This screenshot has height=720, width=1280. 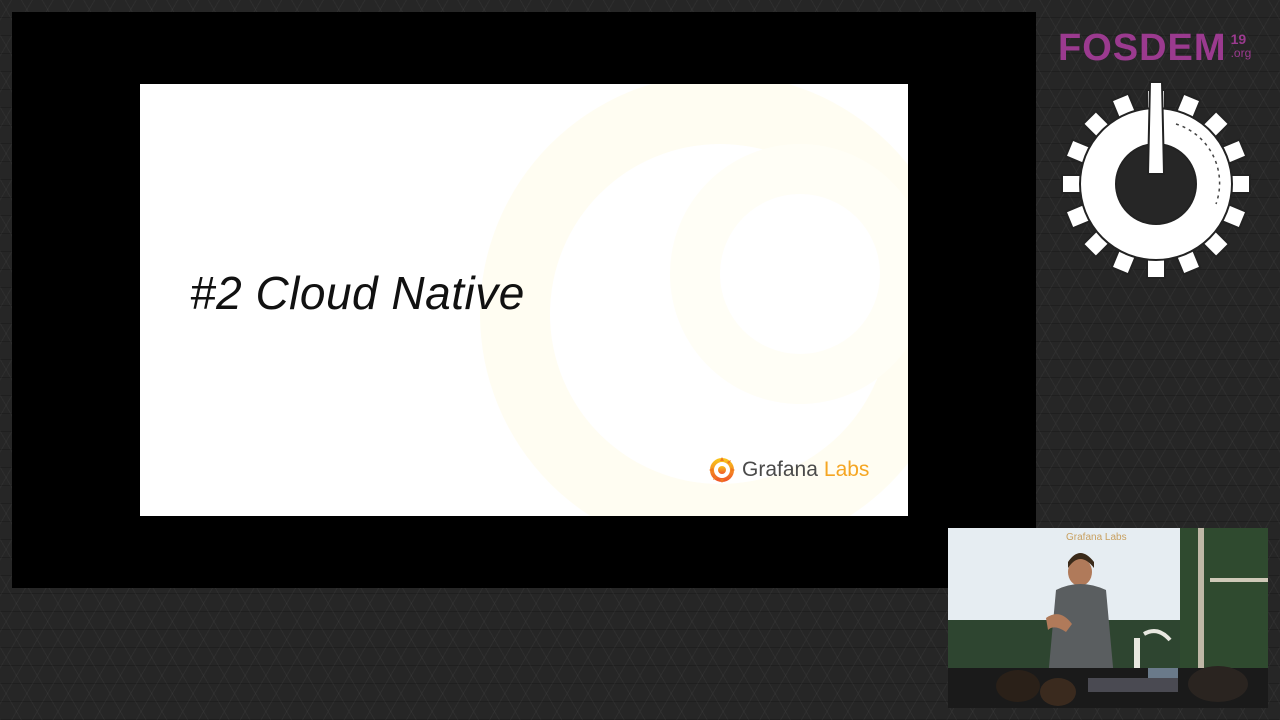 What do you see at coordinates (1241, 53) in the screenshot?
I see `fosdem-org: .org` at bounding box center [1241, 53].